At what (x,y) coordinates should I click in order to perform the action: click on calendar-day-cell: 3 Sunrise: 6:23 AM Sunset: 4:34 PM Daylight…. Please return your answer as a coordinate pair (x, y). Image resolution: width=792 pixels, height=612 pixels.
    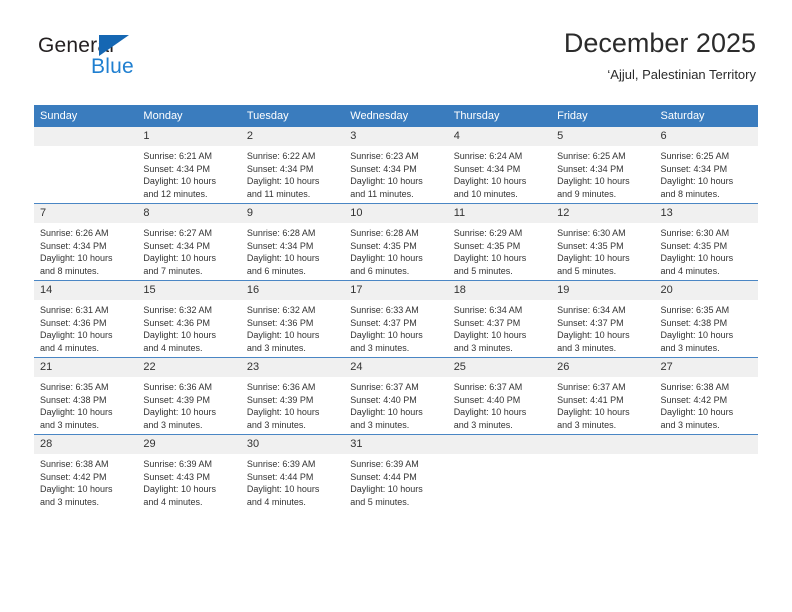
    Looking at the image, I should click on (396, 165).